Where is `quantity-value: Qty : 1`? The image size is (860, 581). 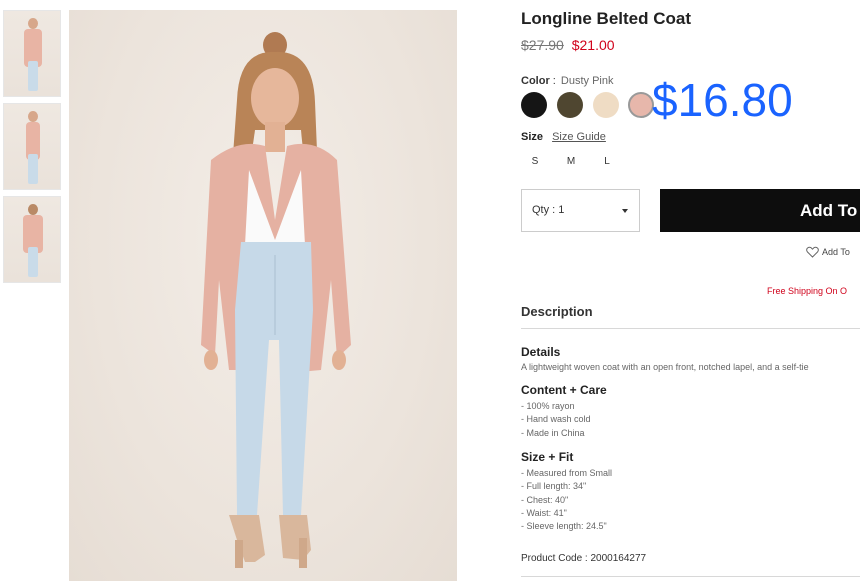
quantity-value: Qty : 1 is located at coordinates (548, 210).